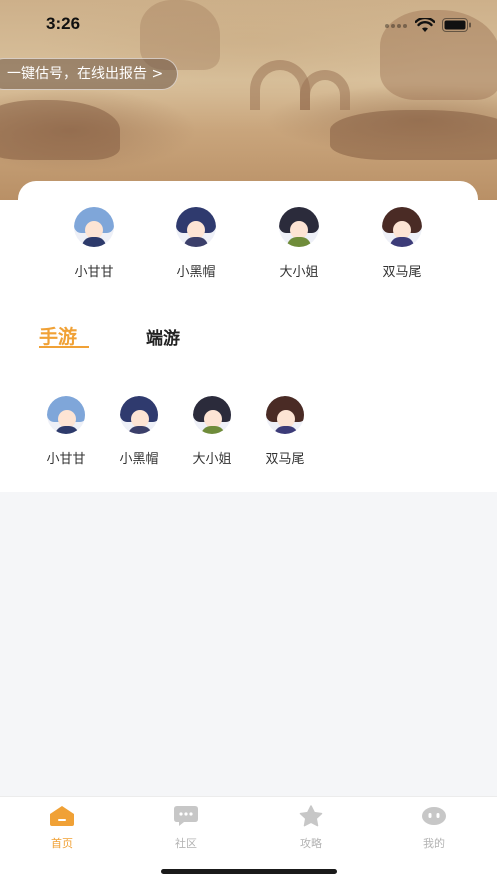 The image size is (497, 883). What do you see at coordinates (396, 26) in the screenshot?
I see `cellular-signal-icon` at bounding box center [396, 26].